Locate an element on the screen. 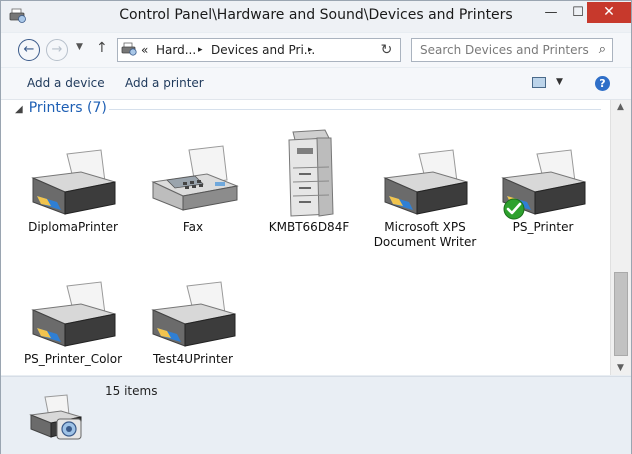 Image resolution: width=632 pixels, height=454 pixels. group-divider is located at coordinates (355, 109).